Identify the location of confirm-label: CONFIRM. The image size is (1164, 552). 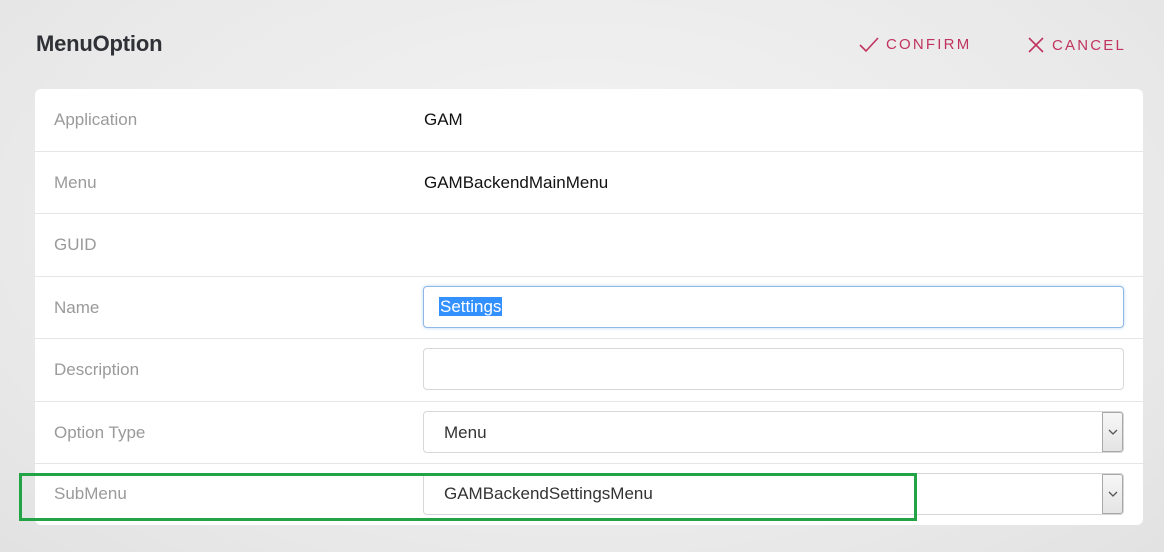
(929, 44).